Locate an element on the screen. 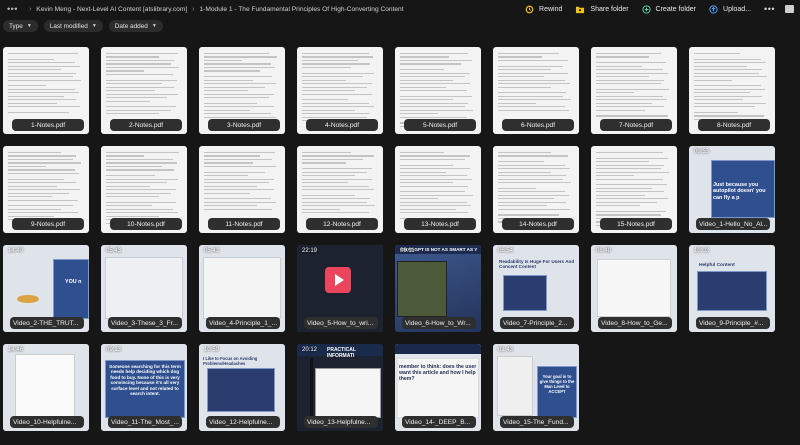 Image resolution: width=800 pixels, height=445 pixels. file-tile: 13-Notes.pdf is located at coordinates (438, 189).